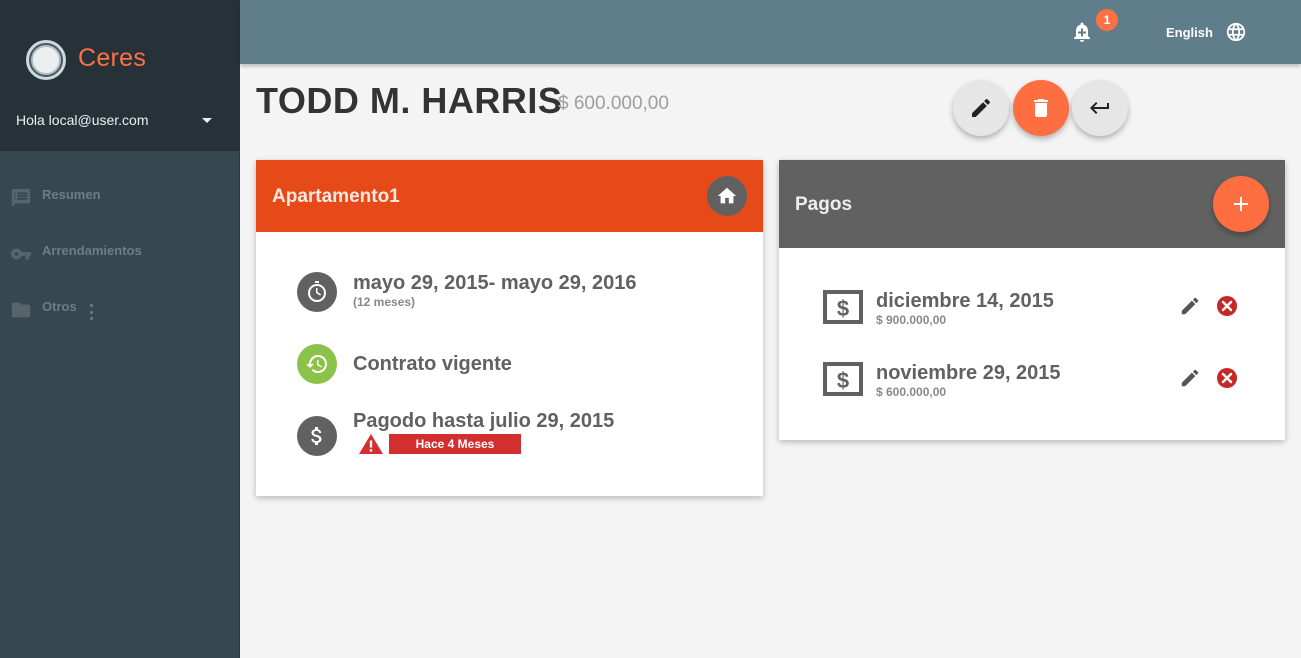 The height and width of the screenshot is (658, 1301). What do you see at coordinates (1236, 32) in the screenshot?
I see `globe-icon` at bounding box center [1236, 32].